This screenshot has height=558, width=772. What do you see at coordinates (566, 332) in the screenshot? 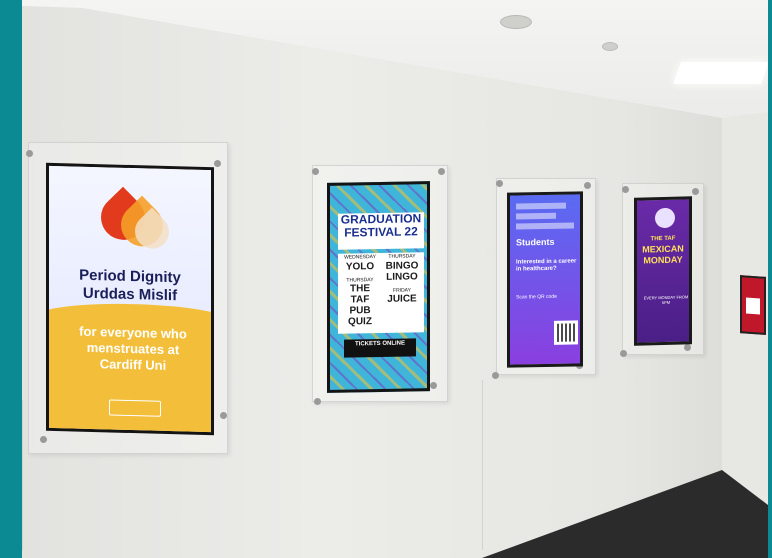
I see `qr-code` at bounding box center [566, 332].